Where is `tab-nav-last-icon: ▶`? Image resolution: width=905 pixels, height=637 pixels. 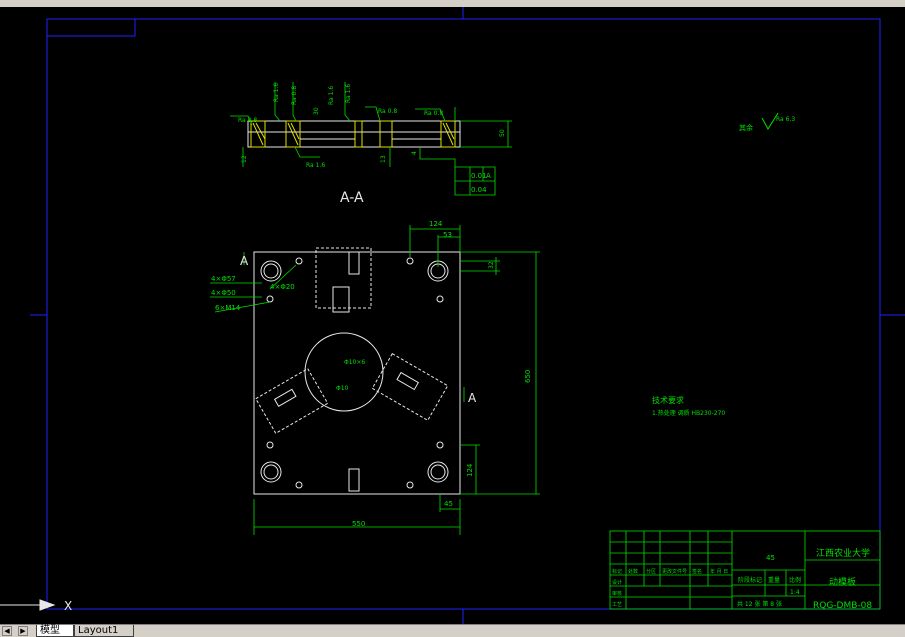
tab-nav-last-icon: ▶ is located at coordinates (23, 631).